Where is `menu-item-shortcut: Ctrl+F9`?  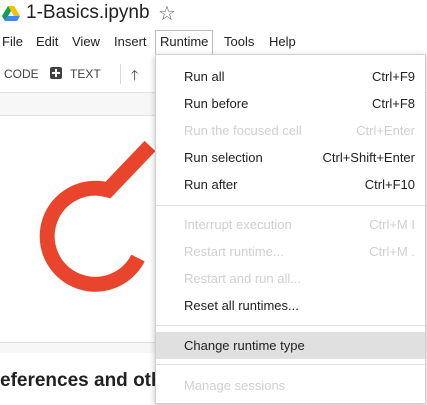
menu-item-shortcut: Ctrl+F9 is located at coordinates (393, 76).